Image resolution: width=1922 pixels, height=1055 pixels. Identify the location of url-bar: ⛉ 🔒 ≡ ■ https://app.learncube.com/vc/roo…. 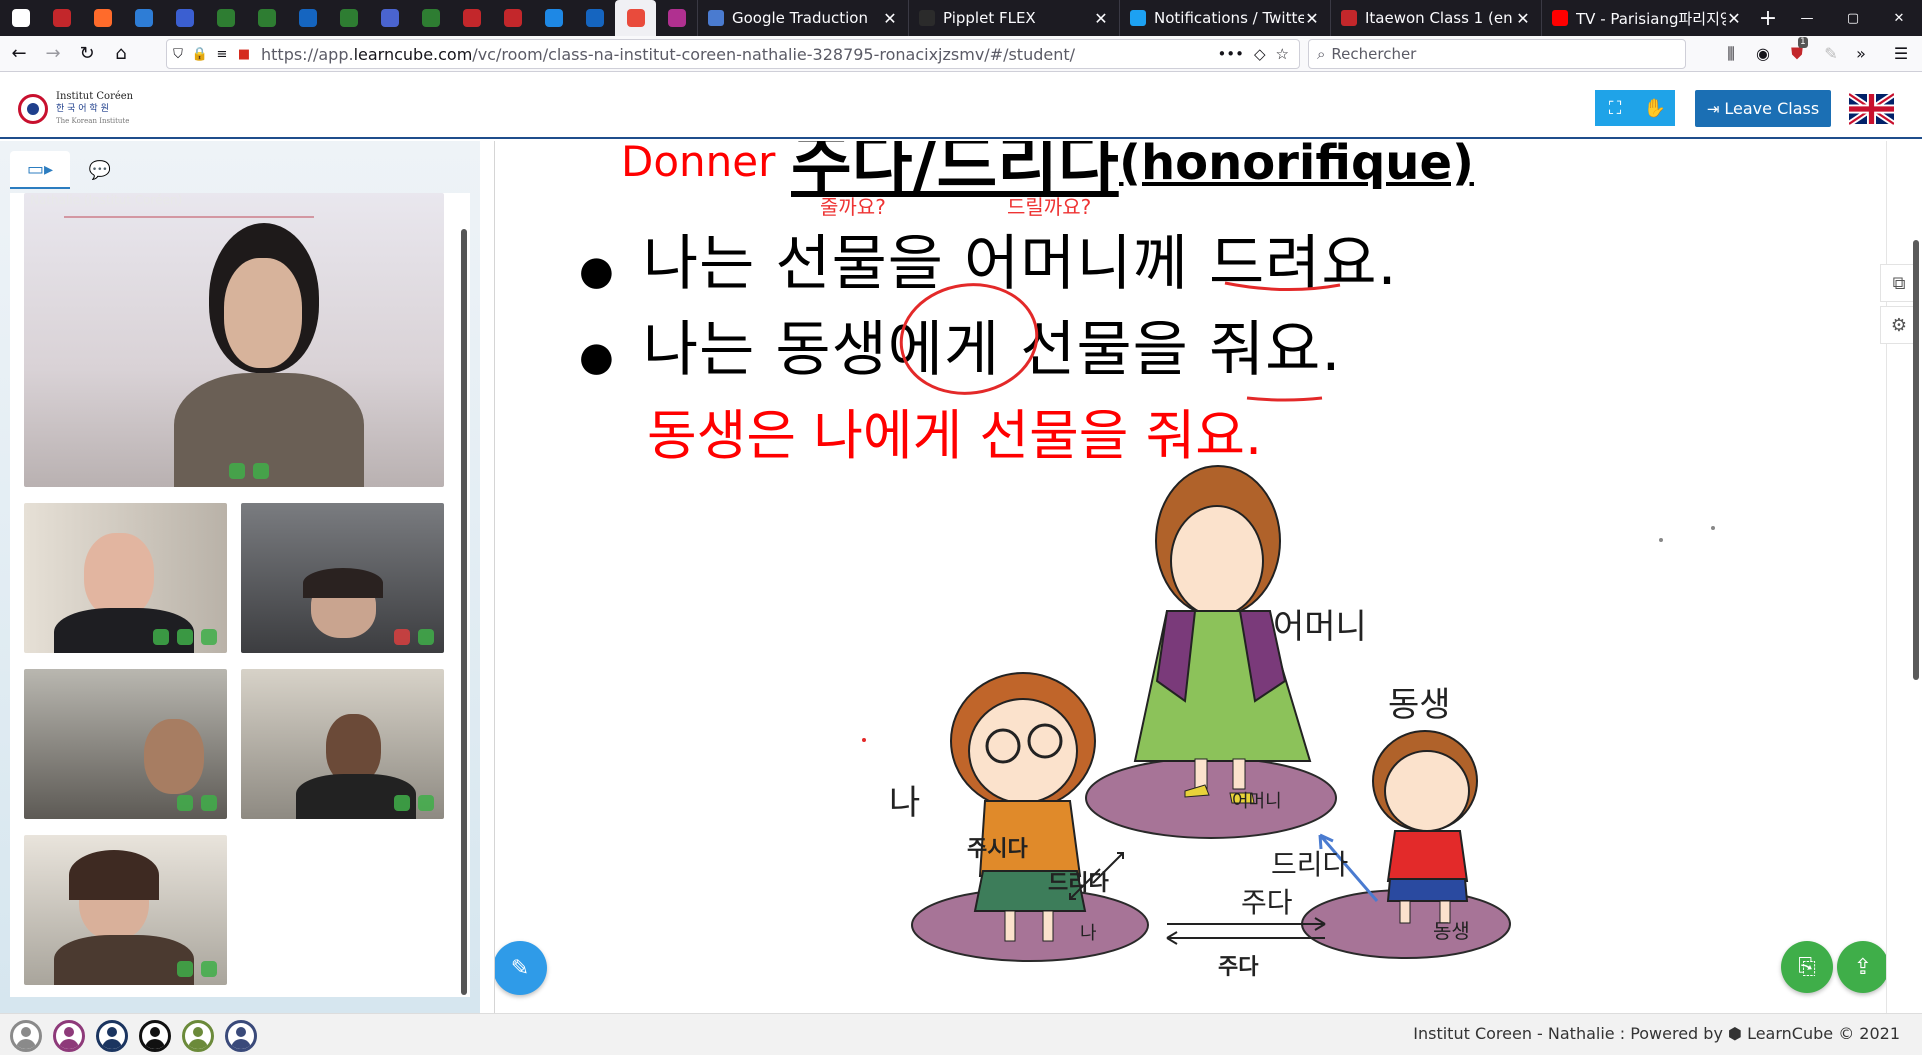
(733, 54).